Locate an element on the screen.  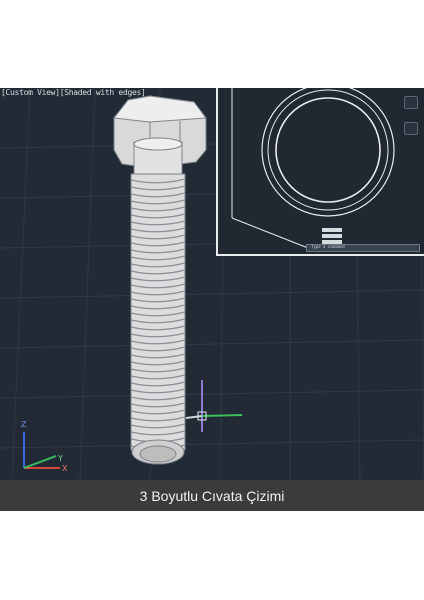
inset-top-view: Type a command is located at coordinates (320, 172).